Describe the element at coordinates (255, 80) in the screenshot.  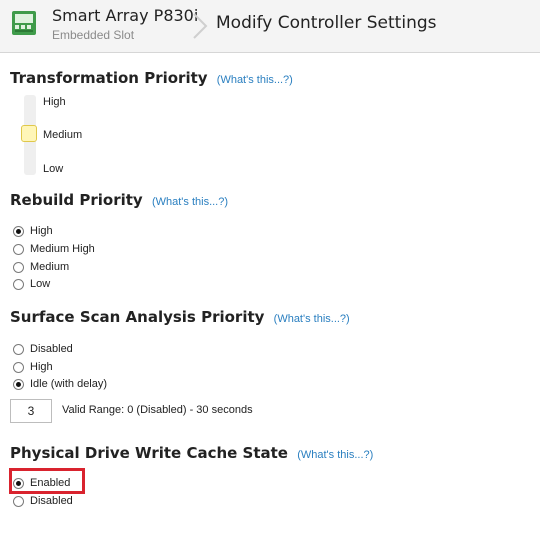
I see `help-link-transformation: (What's this...?)` at that location.